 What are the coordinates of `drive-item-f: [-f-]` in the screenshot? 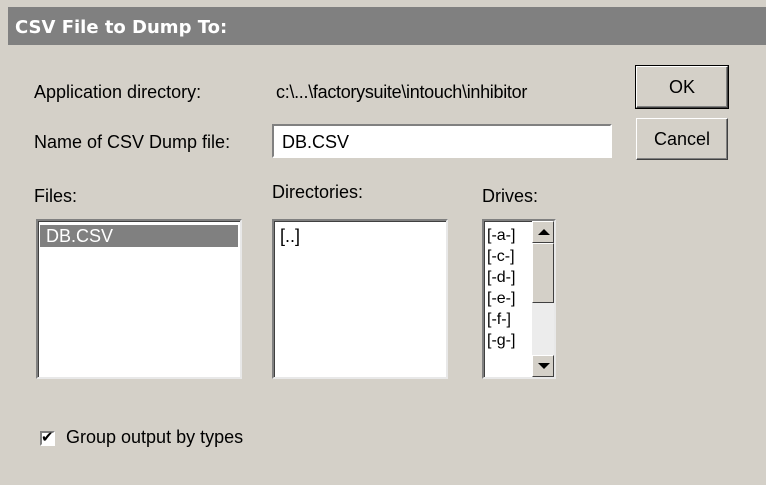 It's located at (506, 319).